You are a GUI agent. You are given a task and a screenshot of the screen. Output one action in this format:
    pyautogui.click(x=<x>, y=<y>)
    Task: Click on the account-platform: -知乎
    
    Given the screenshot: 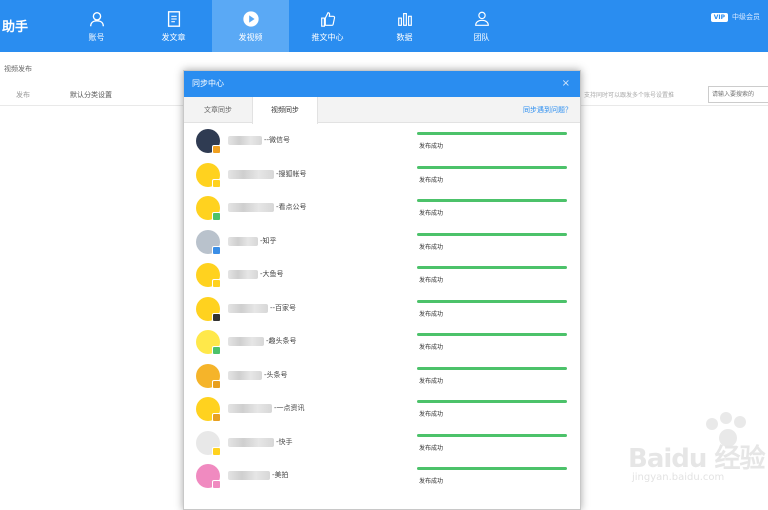 What is the action you would take?
    pyautogui.click(x=268, y=240)
    